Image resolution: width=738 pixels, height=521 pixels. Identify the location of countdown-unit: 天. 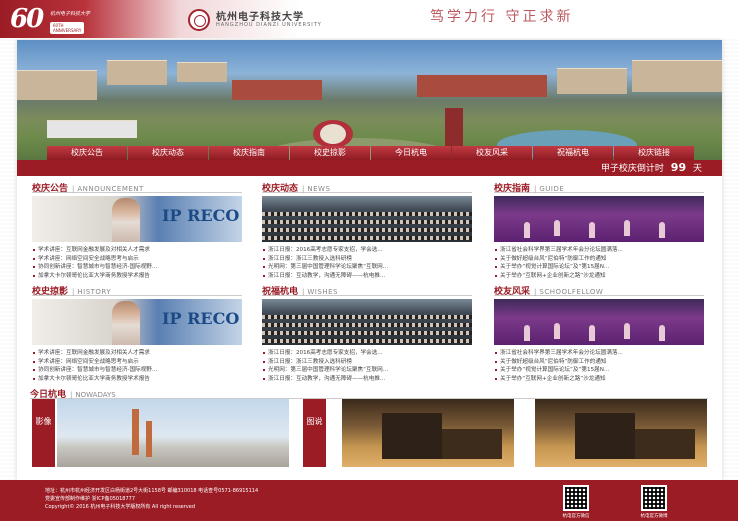
(697, 169).